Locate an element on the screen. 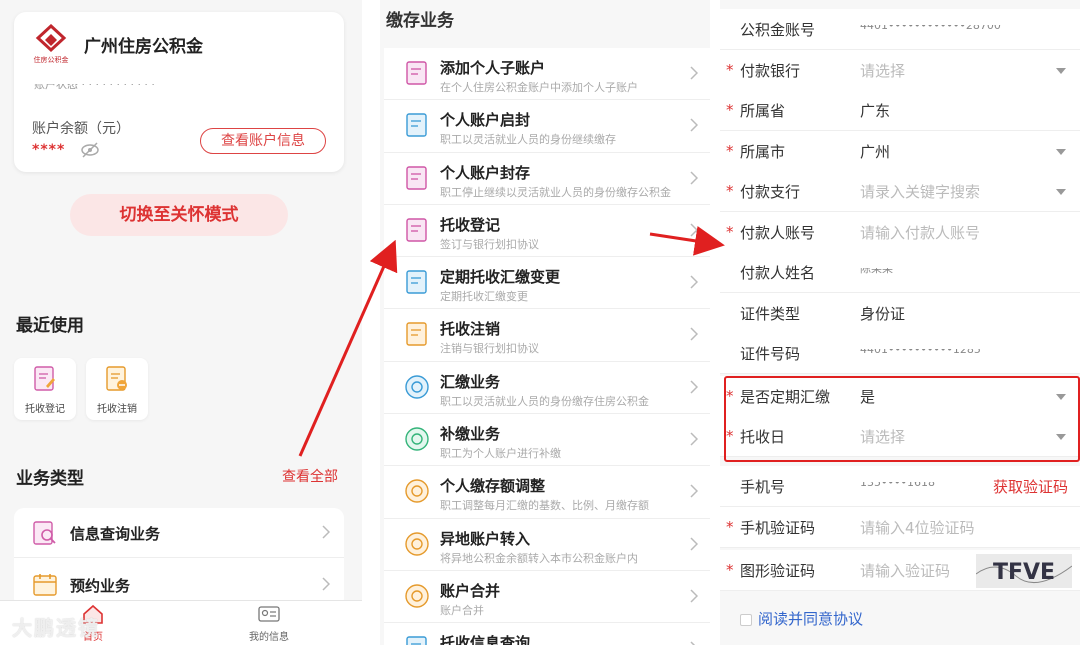  form-row: * 所属市 广州 is located at coordinates (900, 151).